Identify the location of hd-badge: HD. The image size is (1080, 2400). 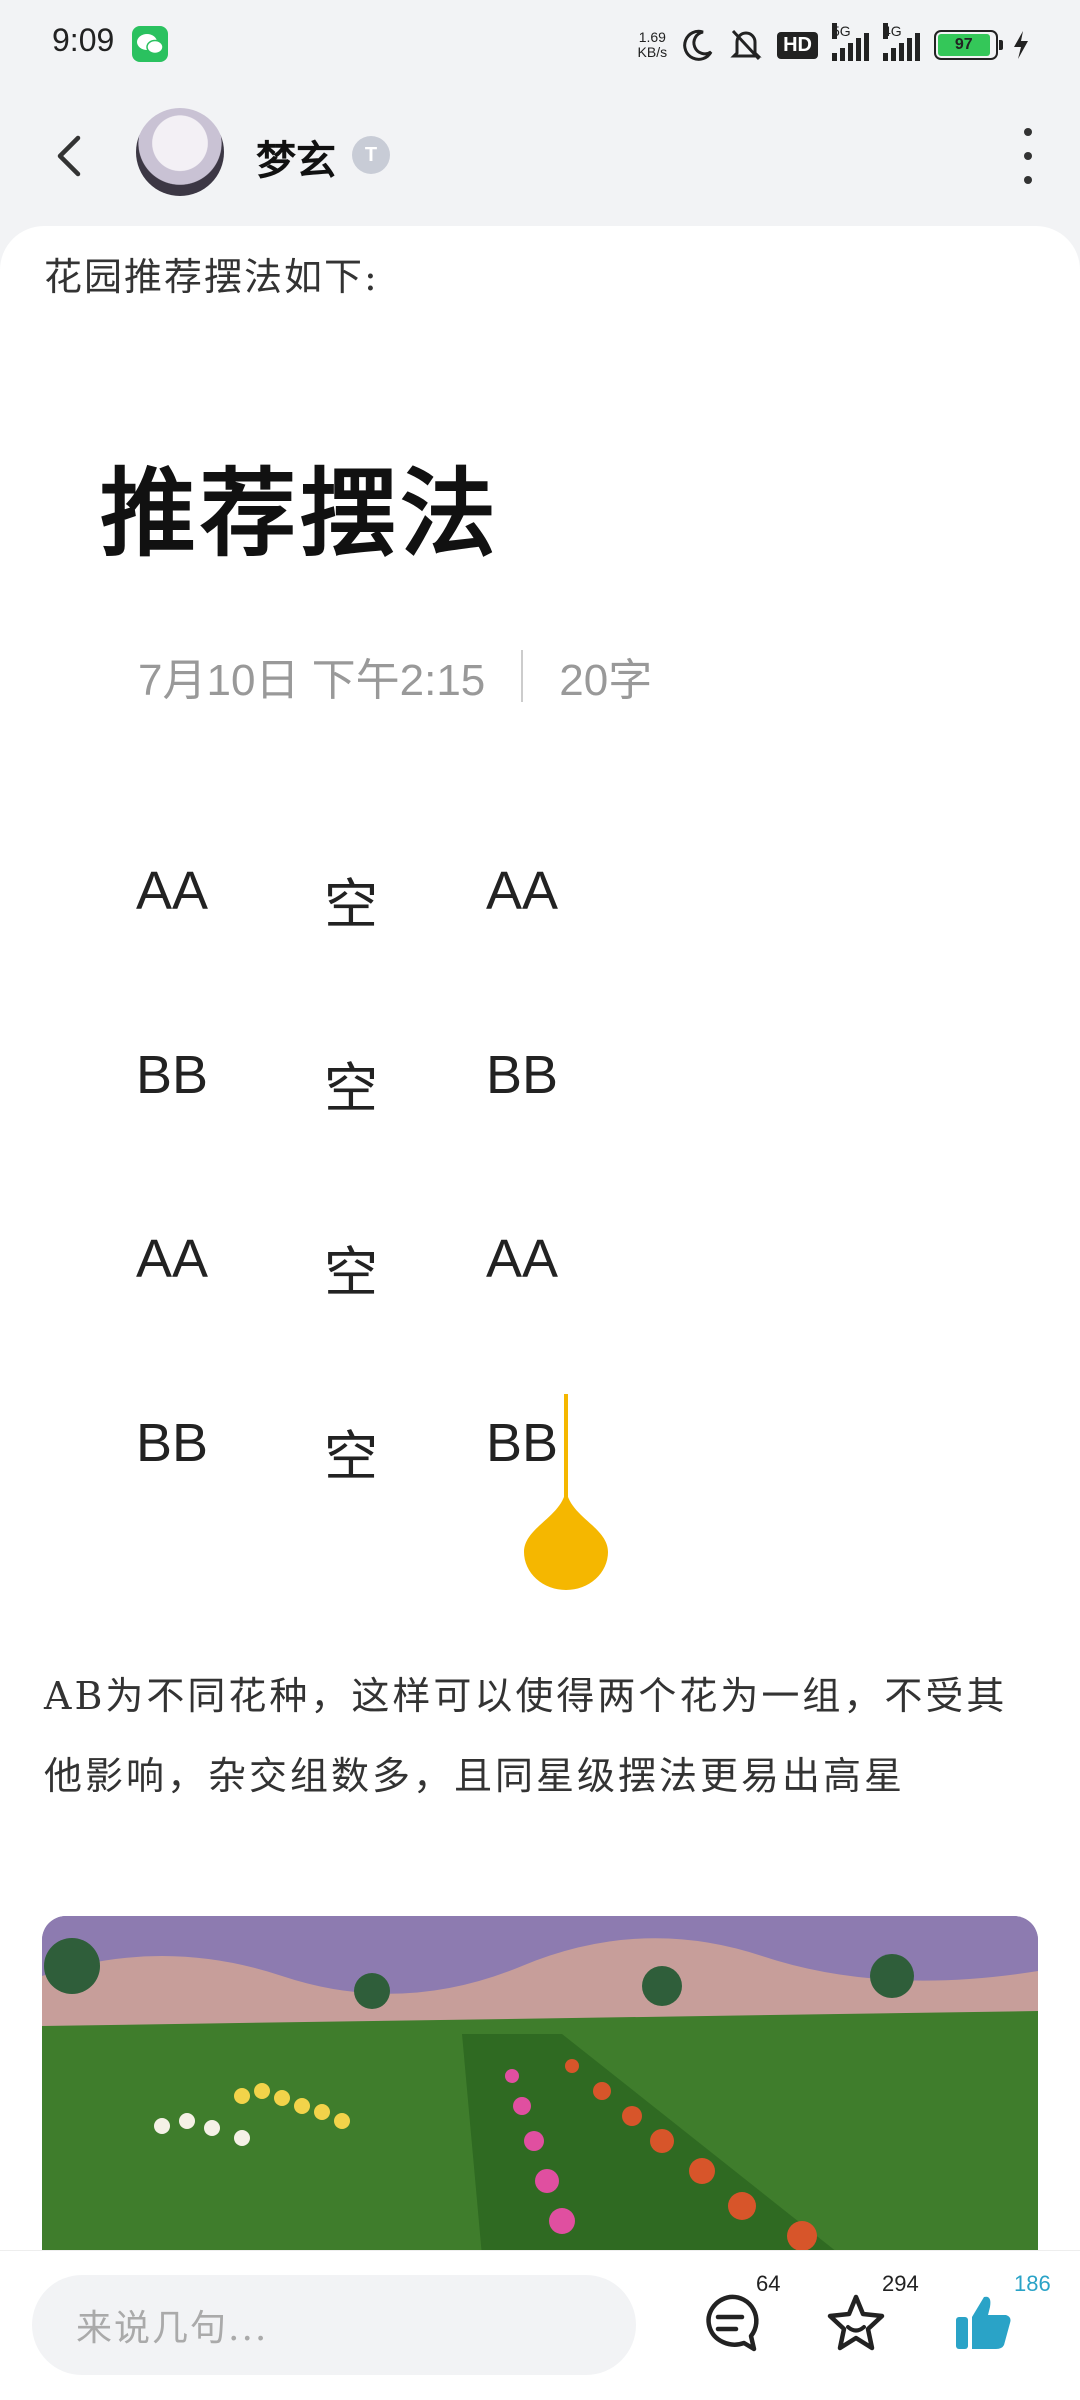
(797, 45).